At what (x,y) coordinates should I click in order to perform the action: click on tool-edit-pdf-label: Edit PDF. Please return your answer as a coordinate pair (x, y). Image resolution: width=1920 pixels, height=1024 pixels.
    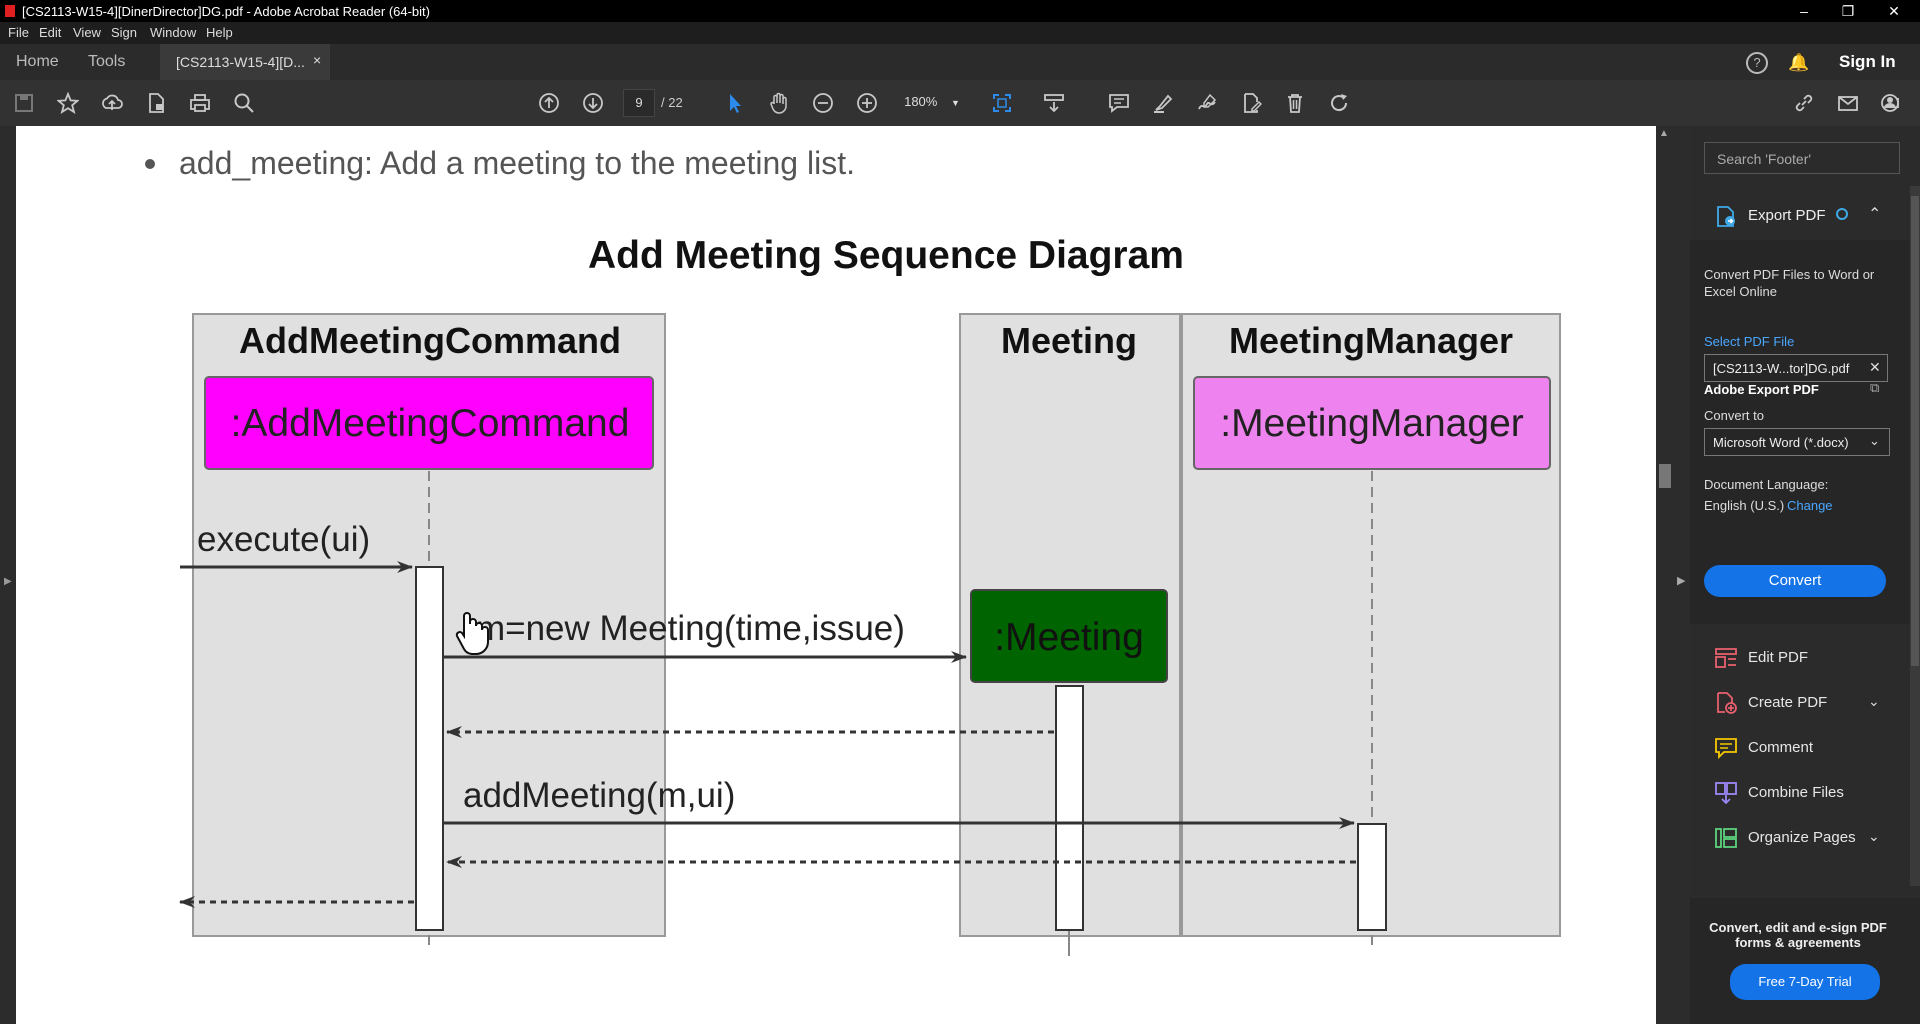
    Looking at the image, I should click on (1778, 657).